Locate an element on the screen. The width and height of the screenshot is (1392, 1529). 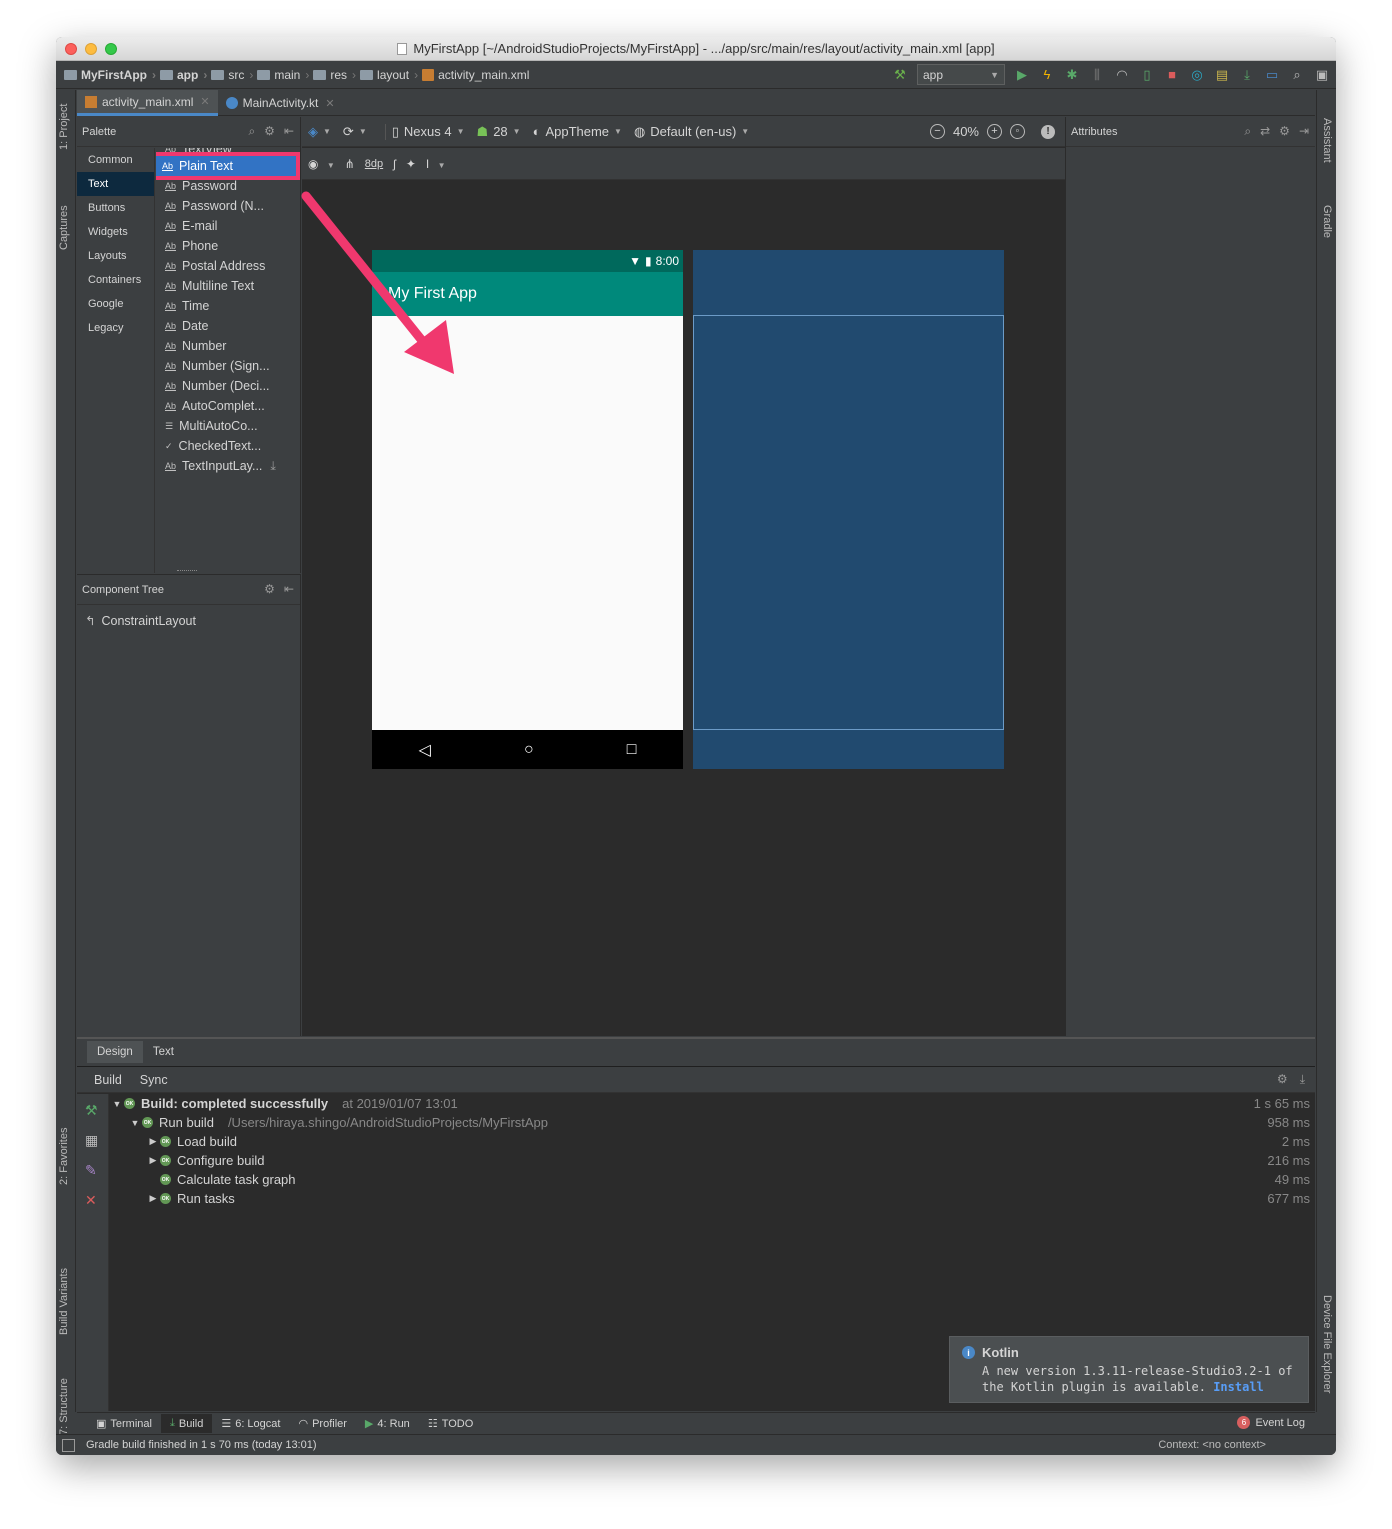
arrow-shaft is located at coordinates (367, 272).